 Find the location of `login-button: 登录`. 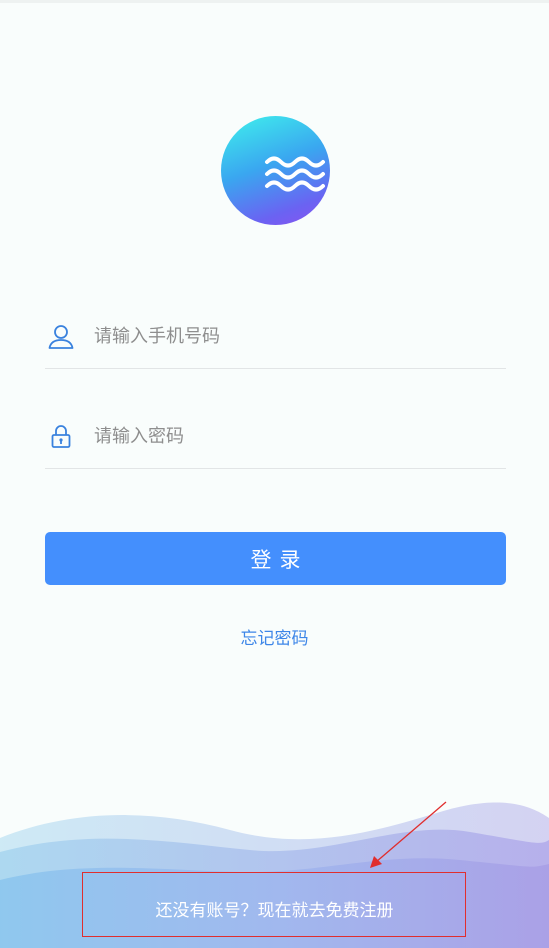

login-button: 登录 is located at coordinates (275, 558).